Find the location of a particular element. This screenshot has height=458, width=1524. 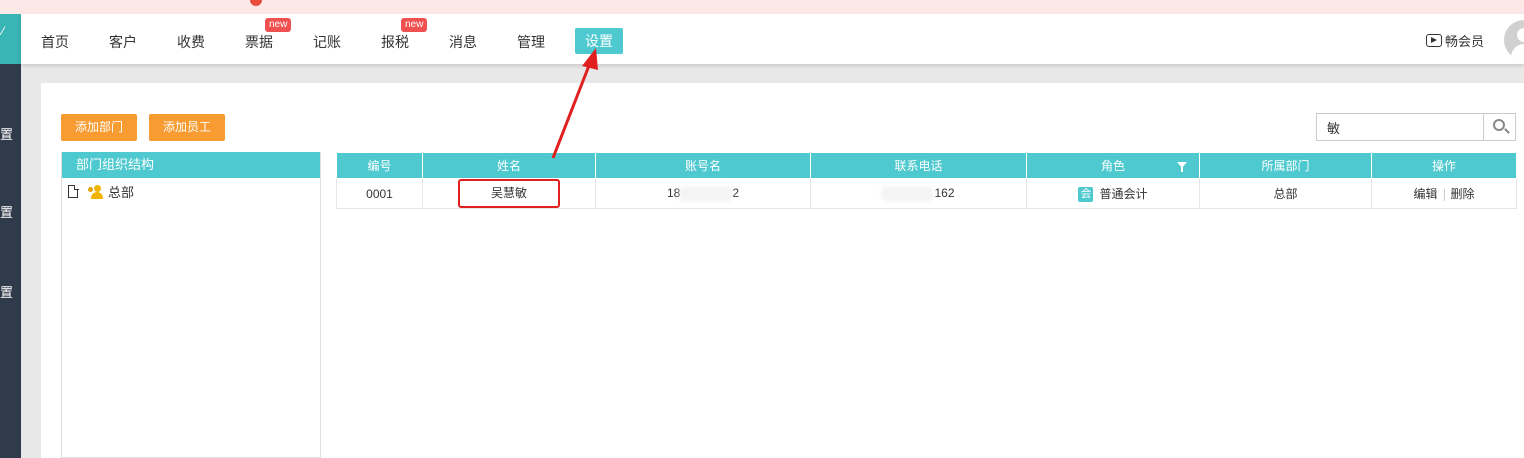

sidebar-item-3: 置 is located at coordinates (10, 292).